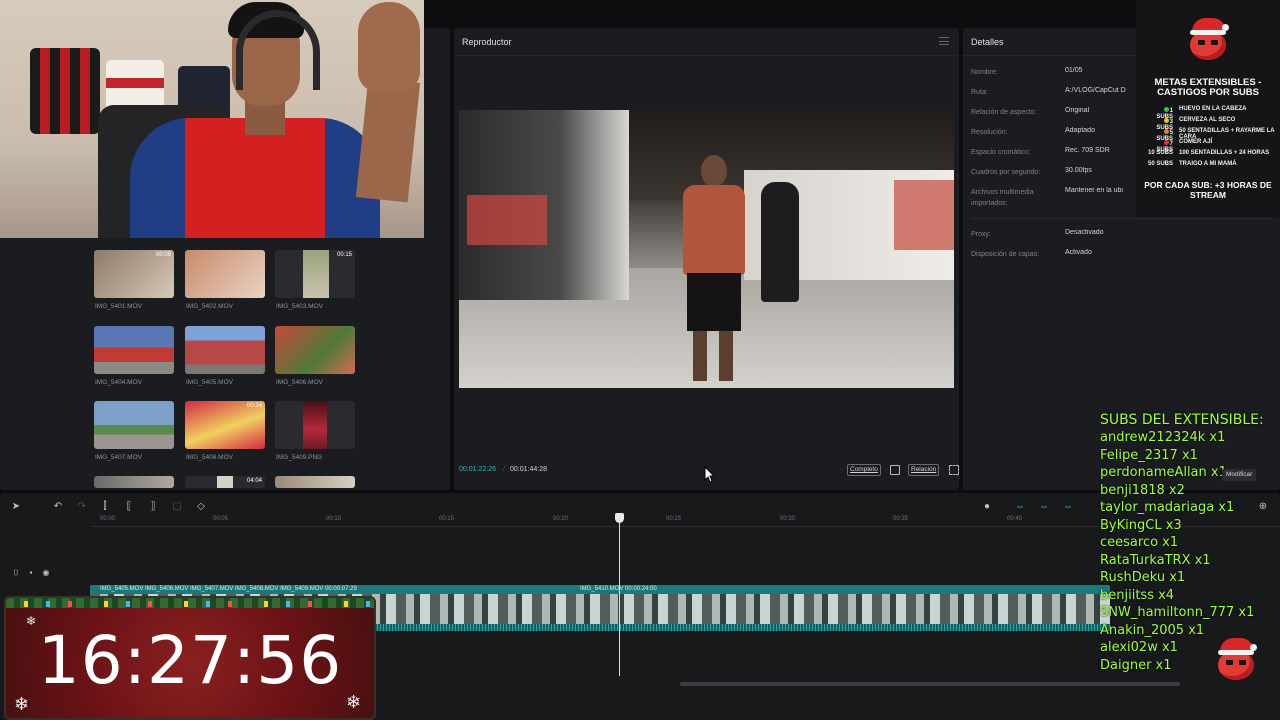 The width and height of the screenshot is (1280, 720). I want to click on media-duration: 00:09, so click(163, 255).